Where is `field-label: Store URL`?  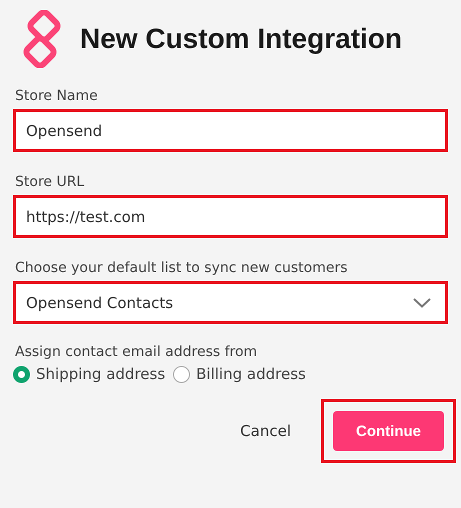 field-label: Store URL is located at coordinates (50, 182).